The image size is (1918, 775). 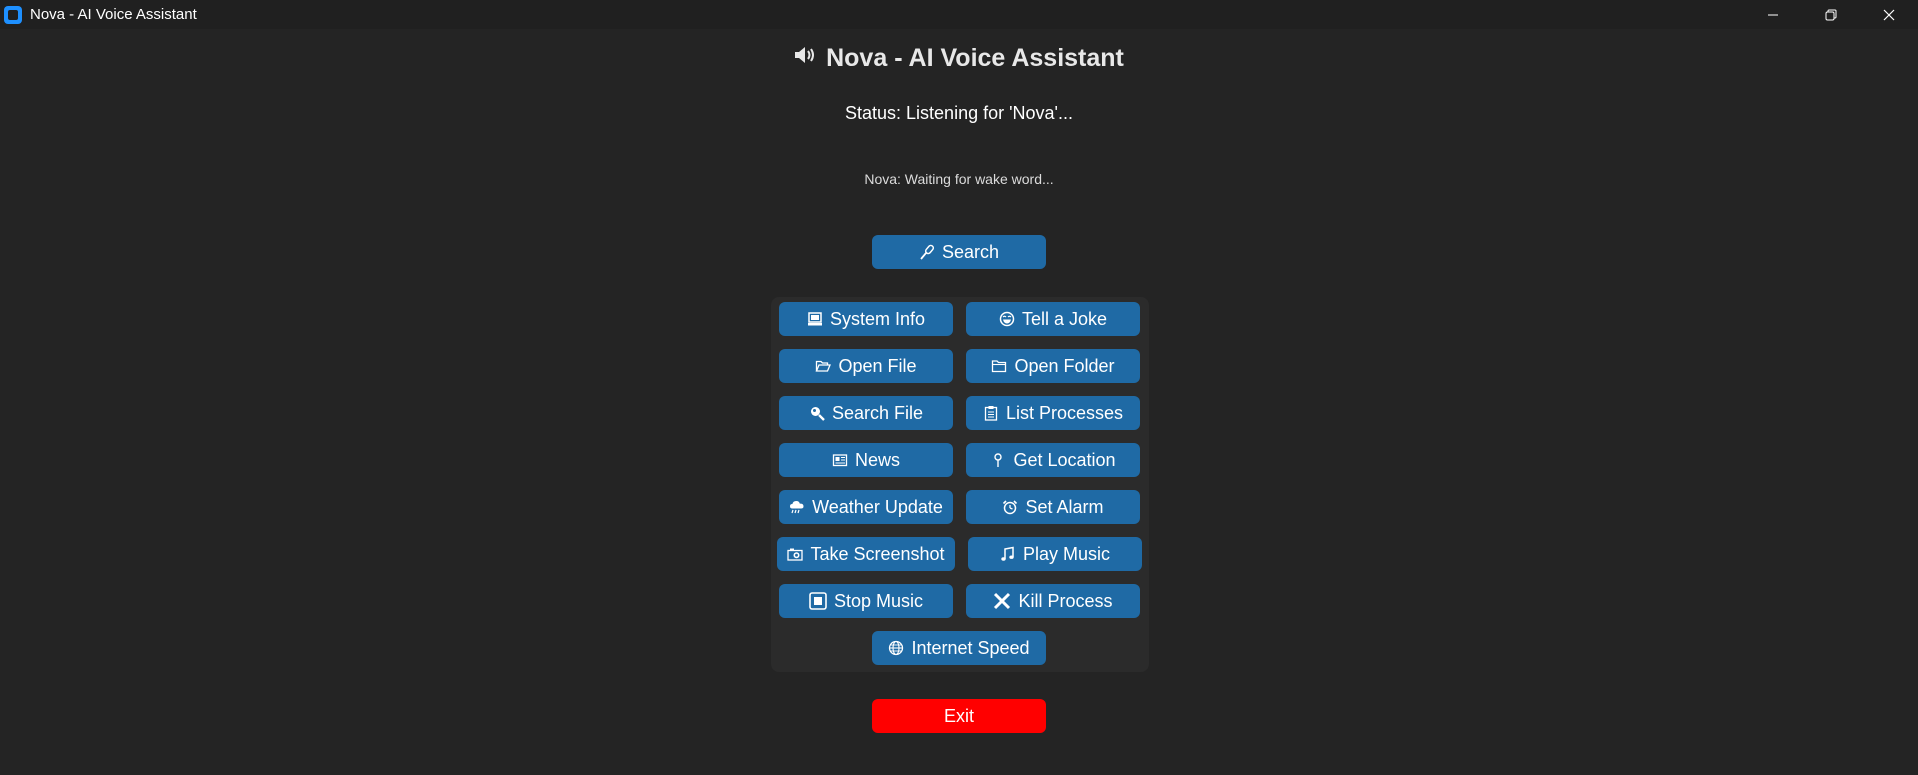 I want to click on microphone-icon, so click(x=927, y=252).